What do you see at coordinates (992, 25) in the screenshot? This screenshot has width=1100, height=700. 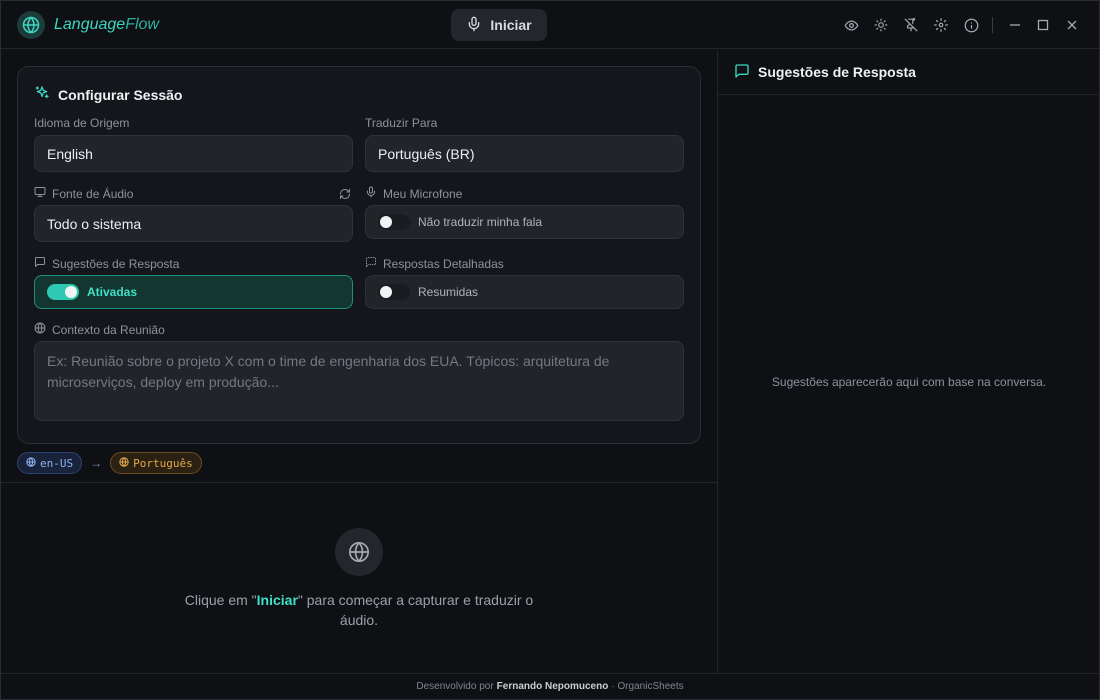 I see `toolbar-separator` at bounding box center [992, 25].